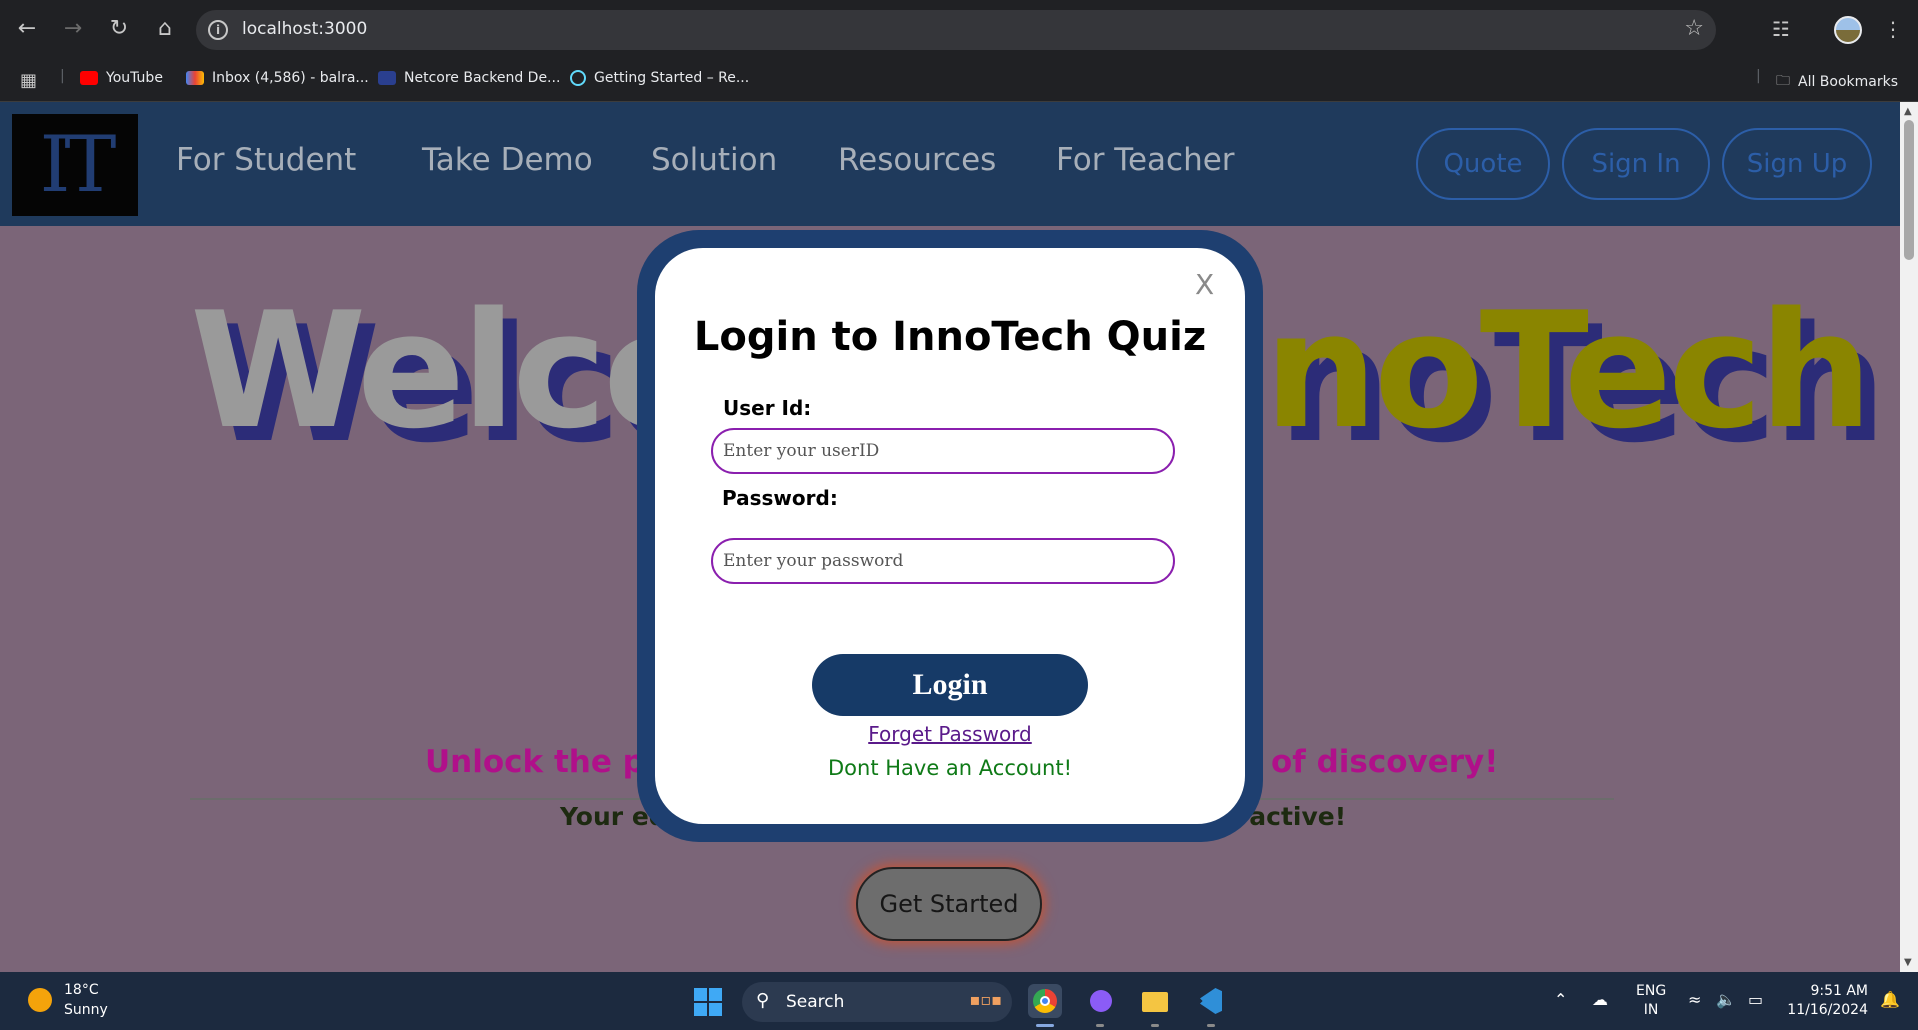 The image size is (1918, 1030). Describe the element at coordinates (1909, 537) in the screenshot. I see `page-scrollbar: ▲ ▼` at that location.